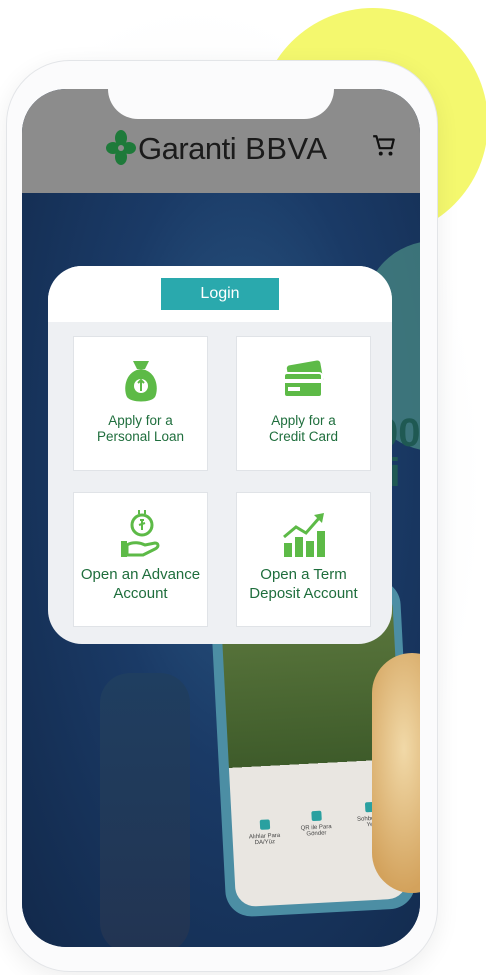 Image resolution: width=486 pixels, height=975 pixels. What do you see at coordinates (303, 584) in the screenshot?
I see `term-deposit-label: Open a Term Deposit Account` at bounding box center [303, 584].